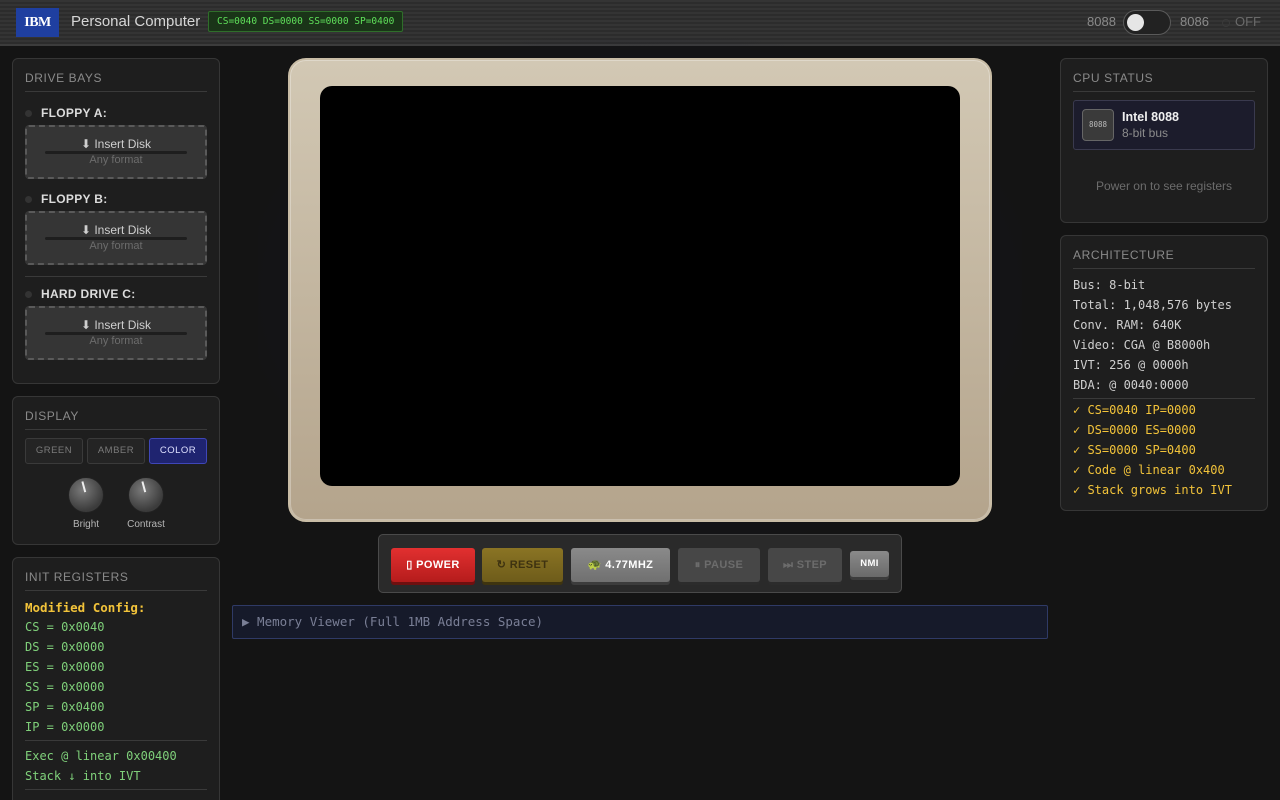 Image resolution: width=1280 pixels, height=800 pixels. I want to click on register-line: ES = 0x0000, so click(65, 667).